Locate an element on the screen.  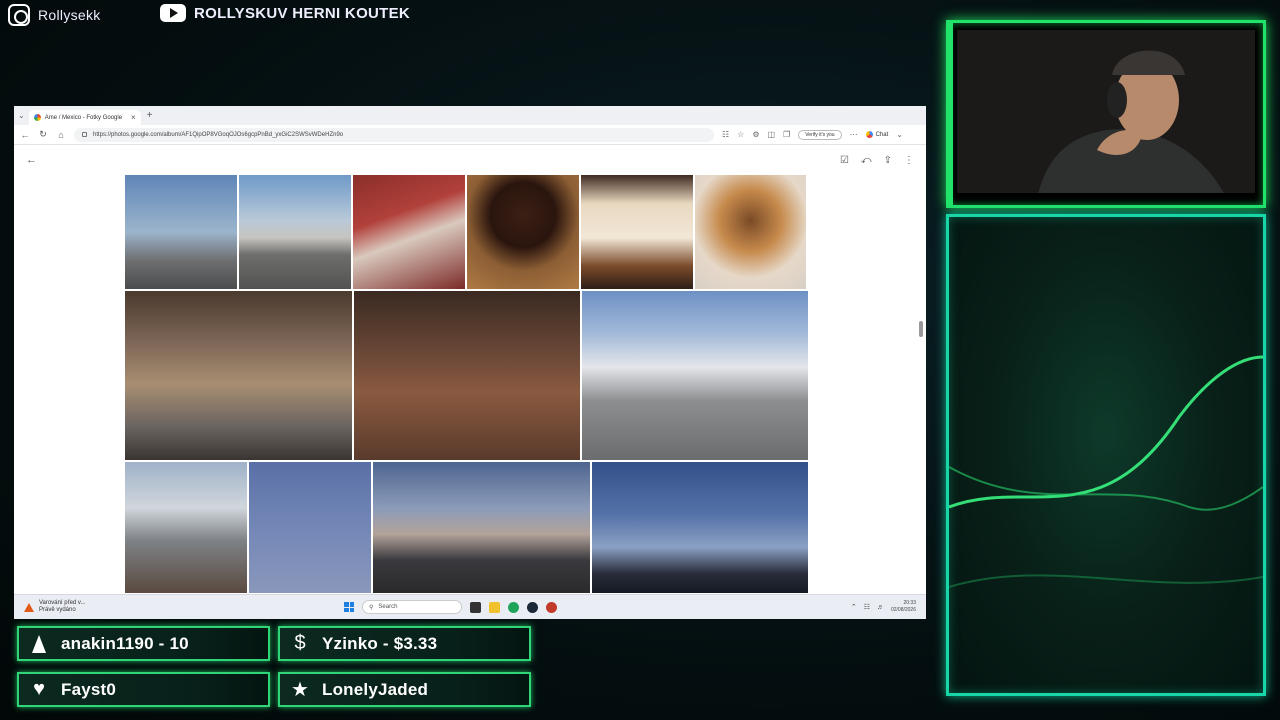
dollar-icon: $ is located at coordinates (300, 643).